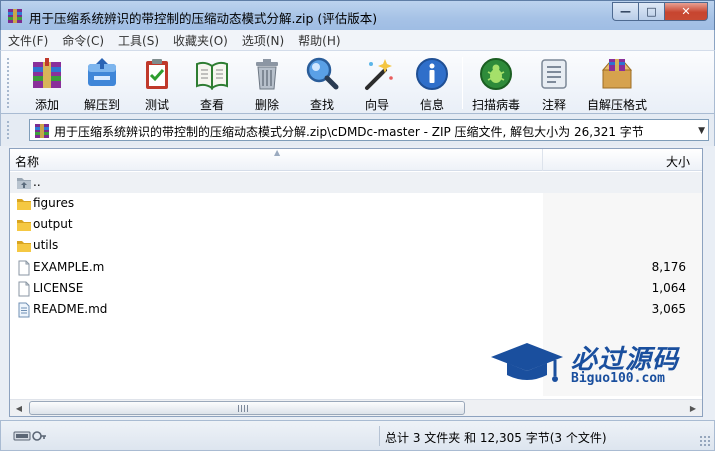 The height and width of the screenshot is (451, 715). I want to click on status-summary: 总计 3 文件夹 和 12,305 字节(3 个文件), so click(496, 438).